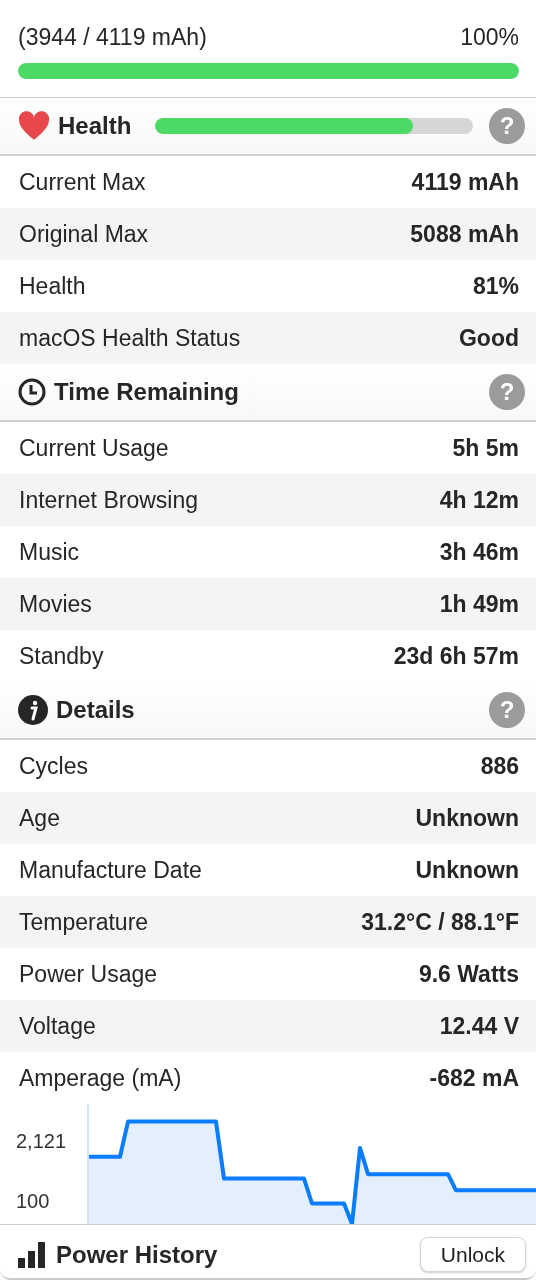 The image size is (536, 1282). Describe the element at coordinates (495, 286) in the screenshot. I see `row-value: 81%` at that location.